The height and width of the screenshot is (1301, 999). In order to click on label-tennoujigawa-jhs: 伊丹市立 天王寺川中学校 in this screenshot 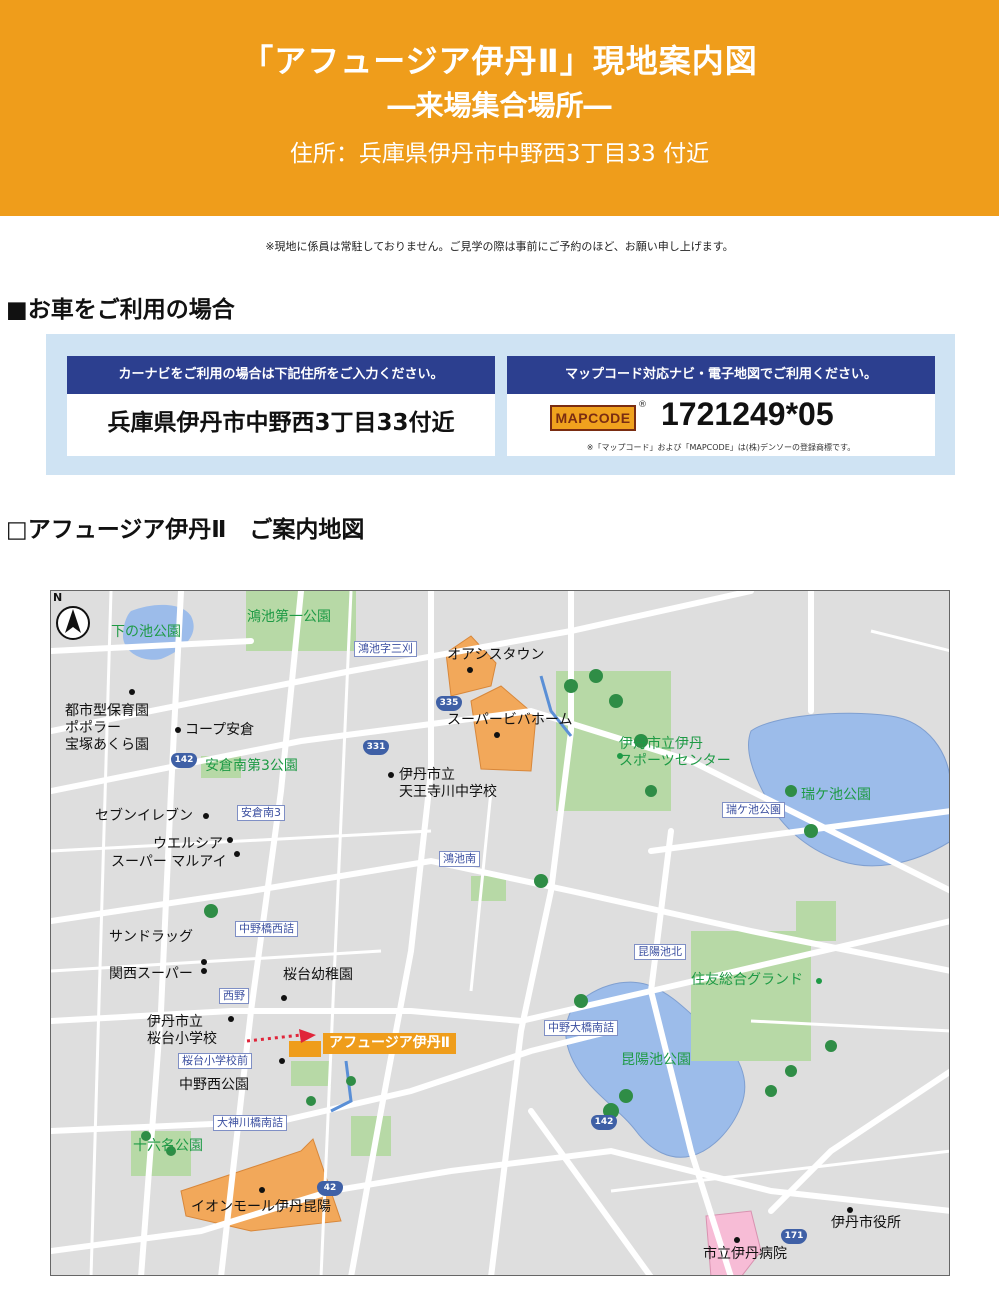, I will do `click(448, 783)`.